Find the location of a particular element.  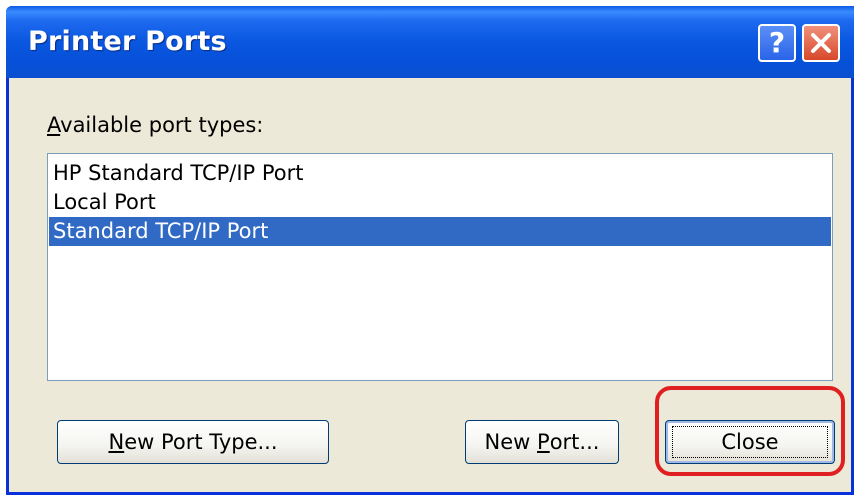

label-text: vailable port types: is located at coordinates (162, 125).